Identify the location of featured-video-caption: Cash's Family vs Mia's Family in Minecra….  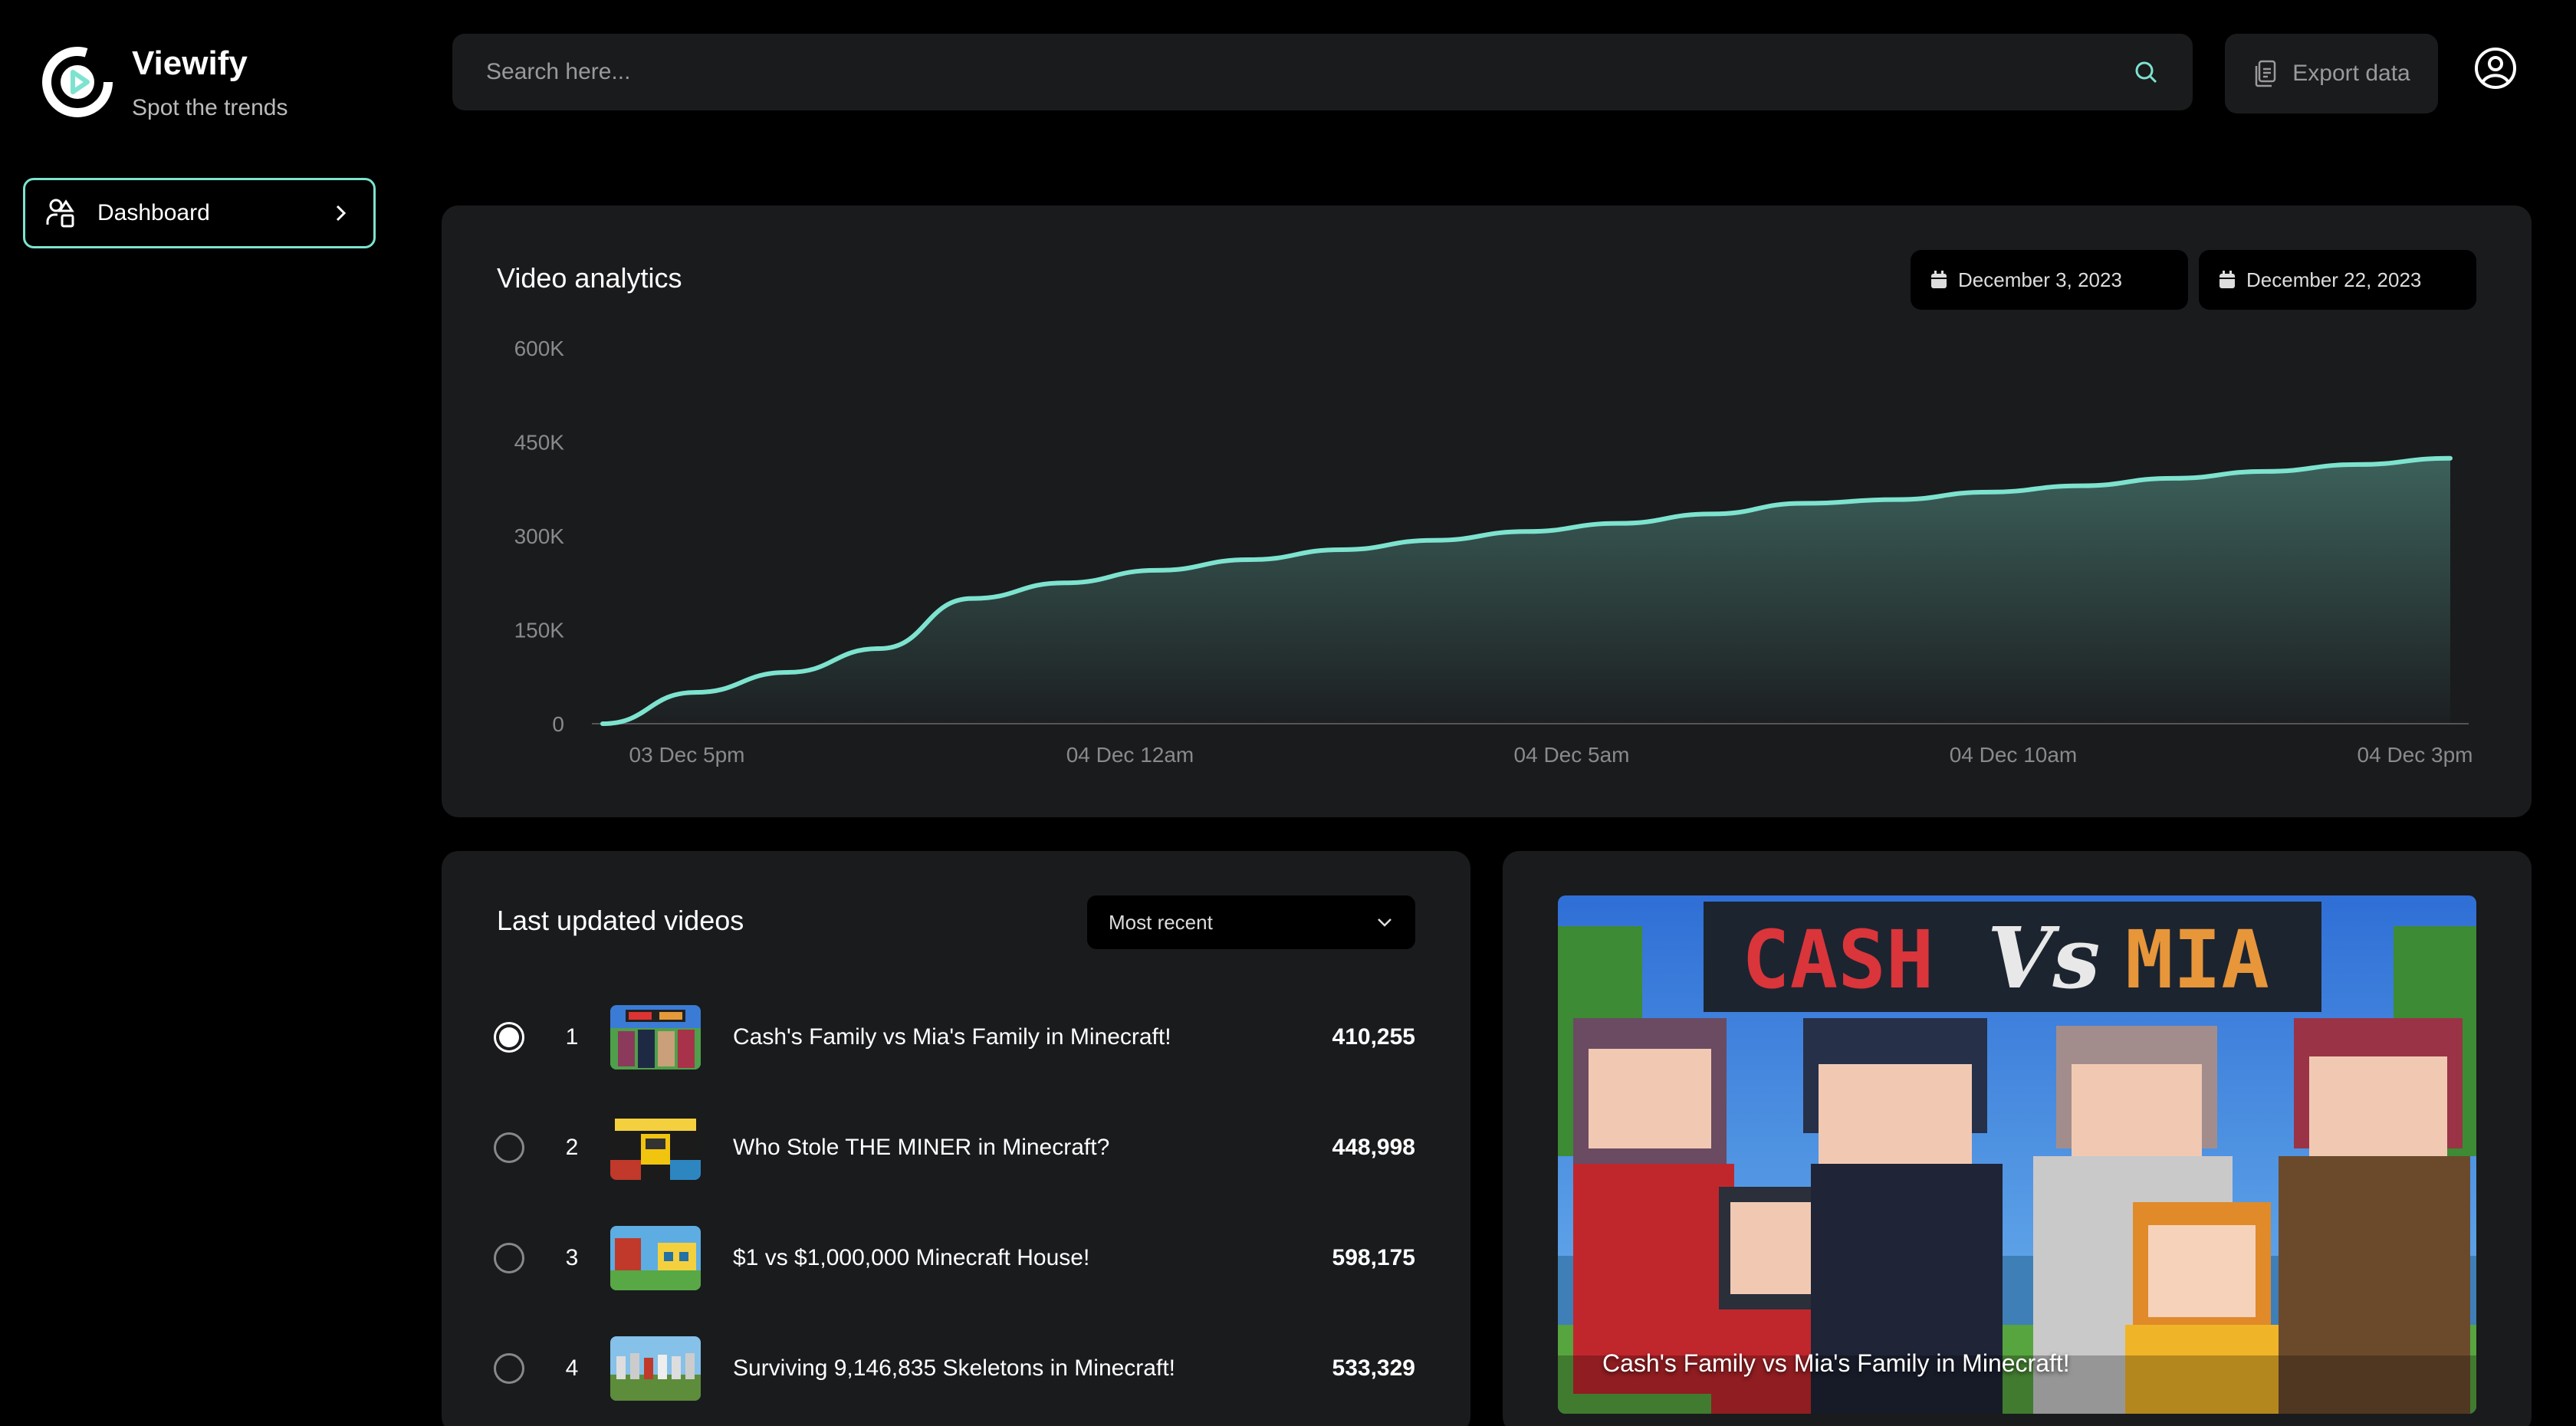
(1836, 1363).